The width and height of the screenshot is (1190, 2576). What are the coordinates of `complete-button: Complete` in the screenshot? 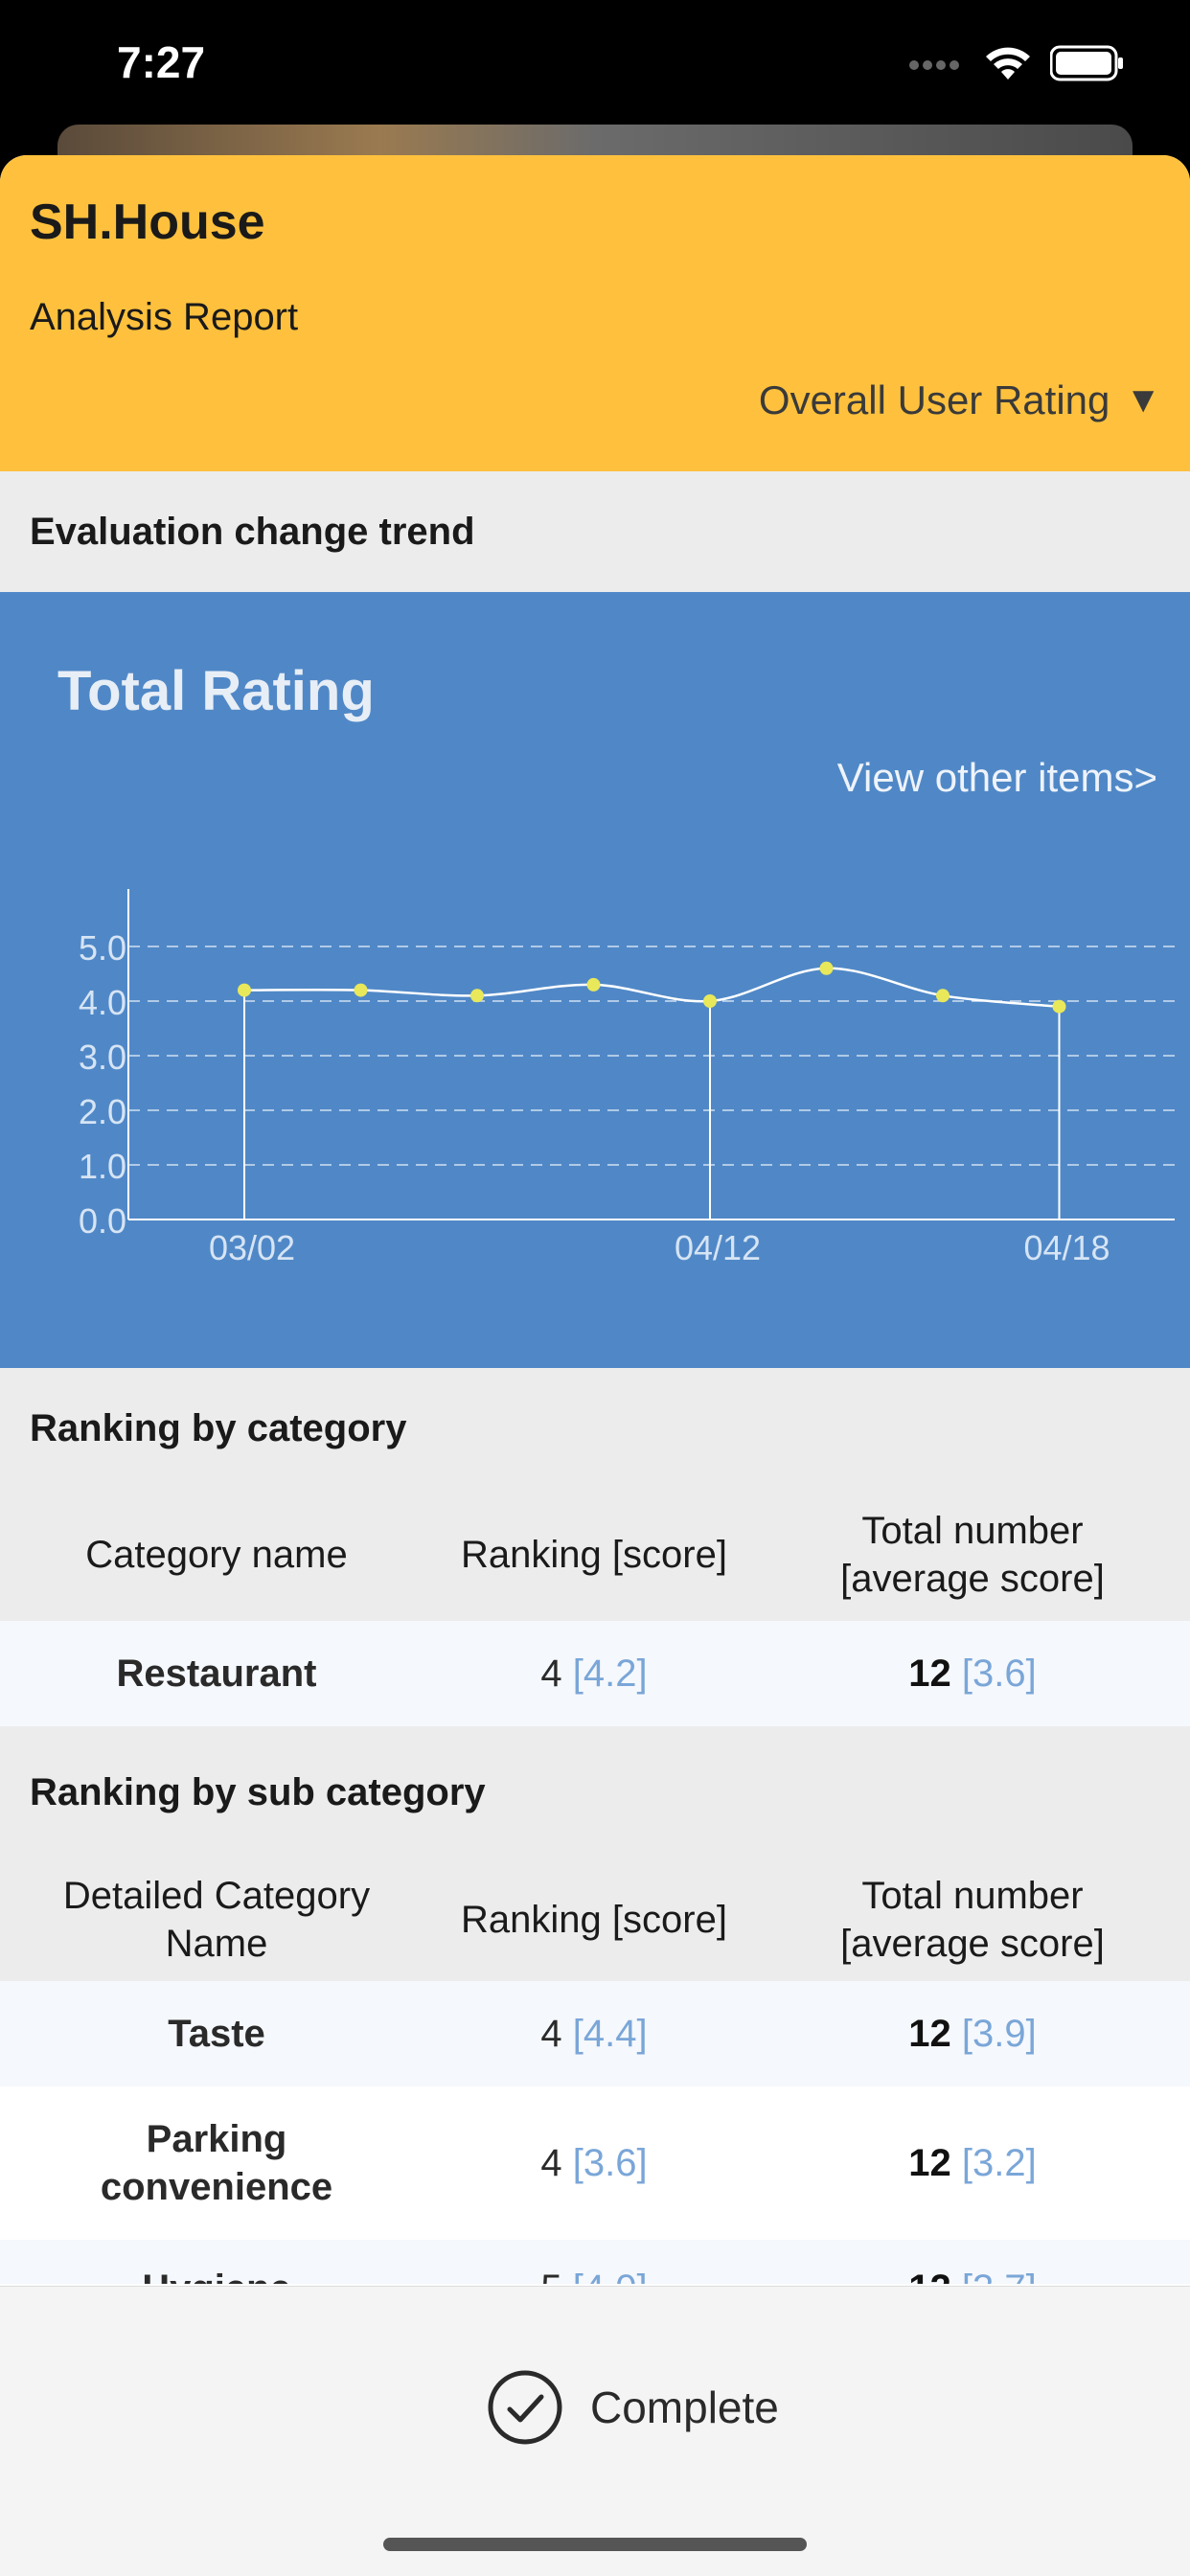 It's located at (633, 2407).